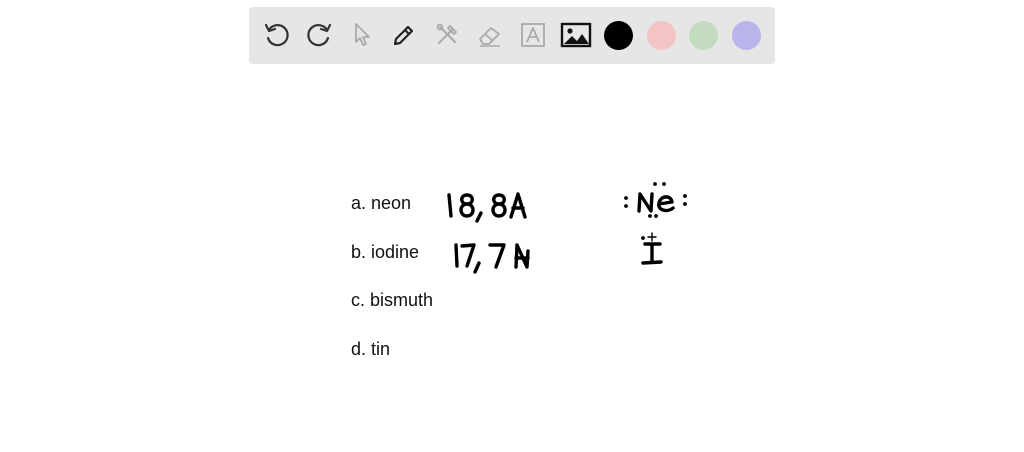 The height and width of the screenshot is (452, 1024). I want to click on color-swatch-purple, so click(746, 35).